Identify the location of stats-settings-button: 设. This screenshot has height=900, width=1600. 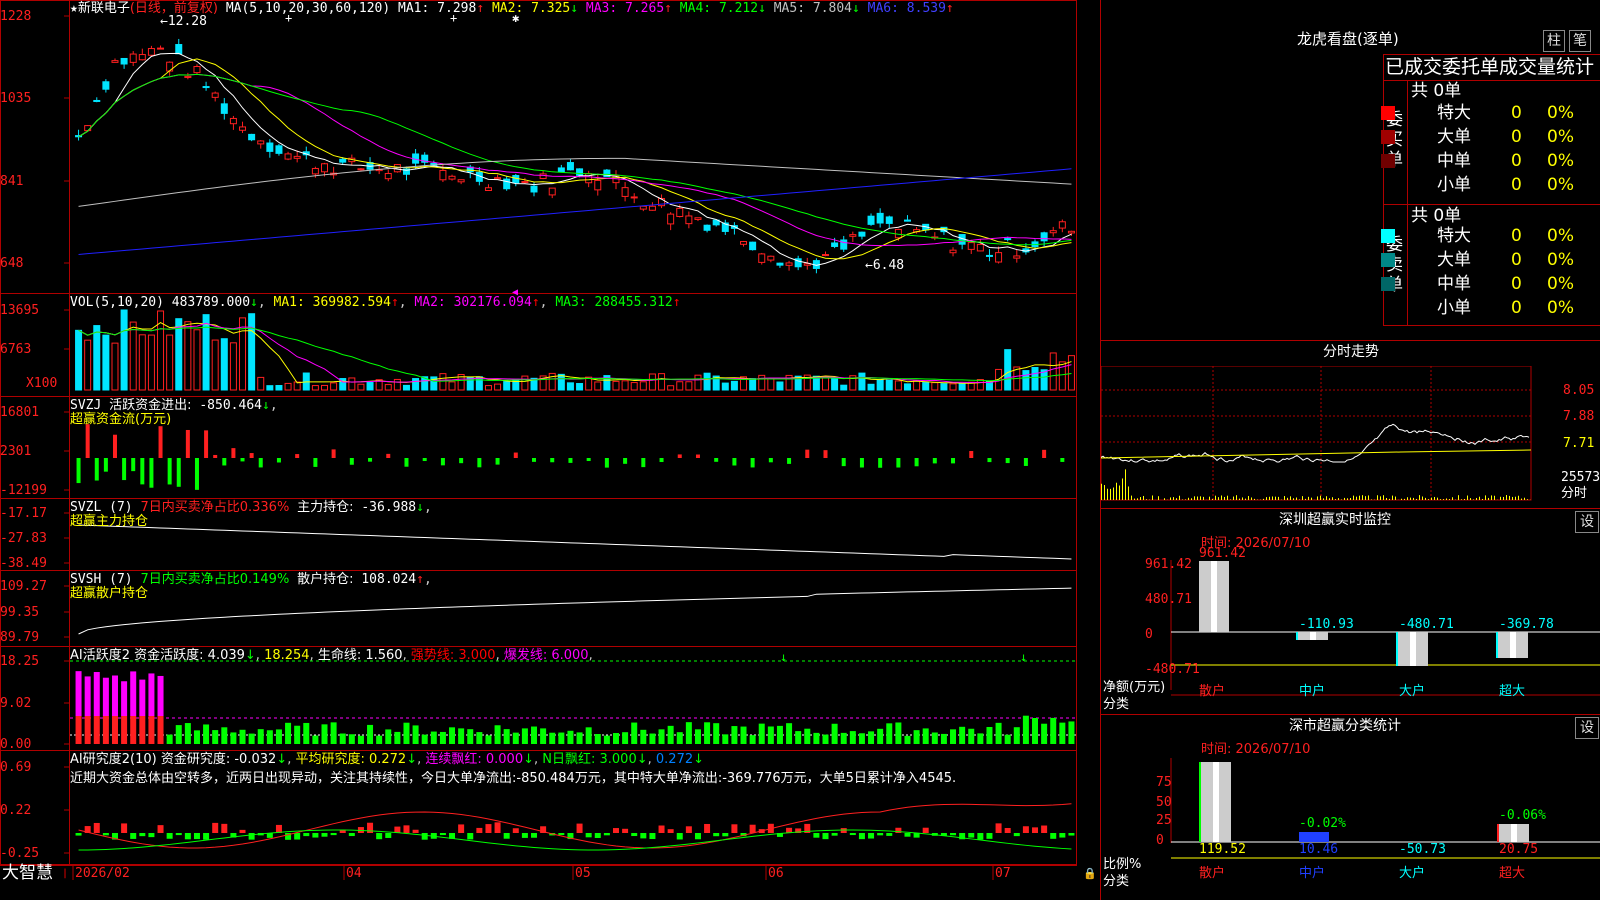
(1587, 728).